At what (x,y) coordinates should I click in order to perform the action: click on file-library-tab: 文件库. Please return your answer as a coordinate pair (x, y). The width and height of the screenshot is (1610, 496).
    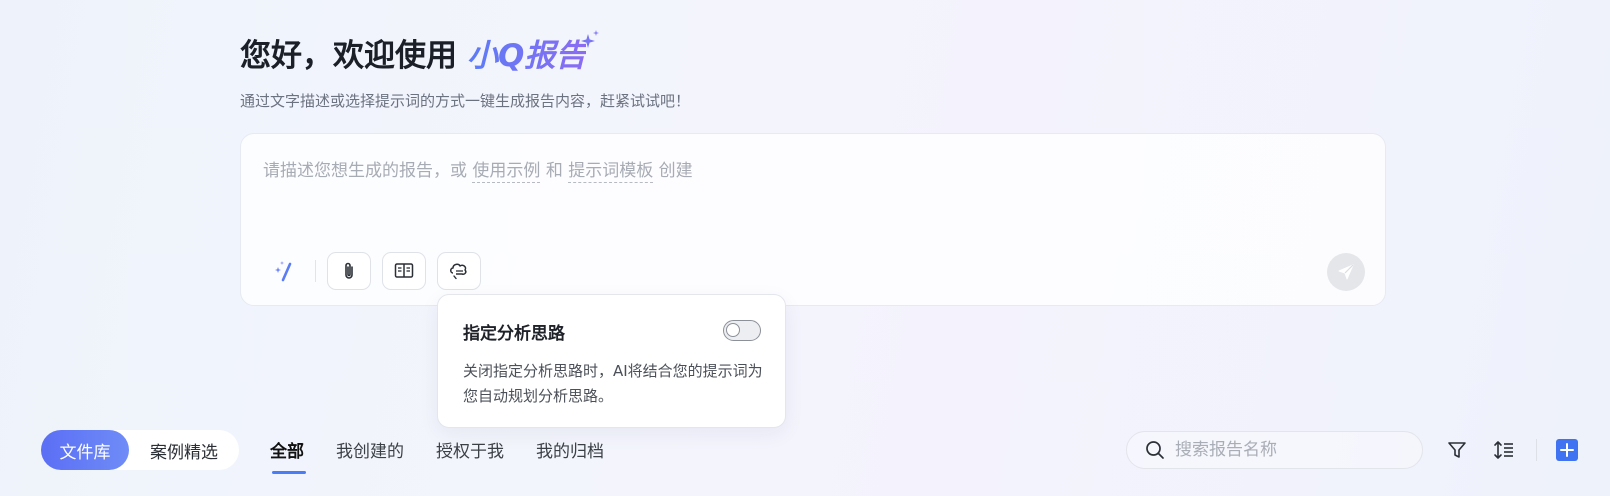
    Looking at the image, I should click on (85, 450).